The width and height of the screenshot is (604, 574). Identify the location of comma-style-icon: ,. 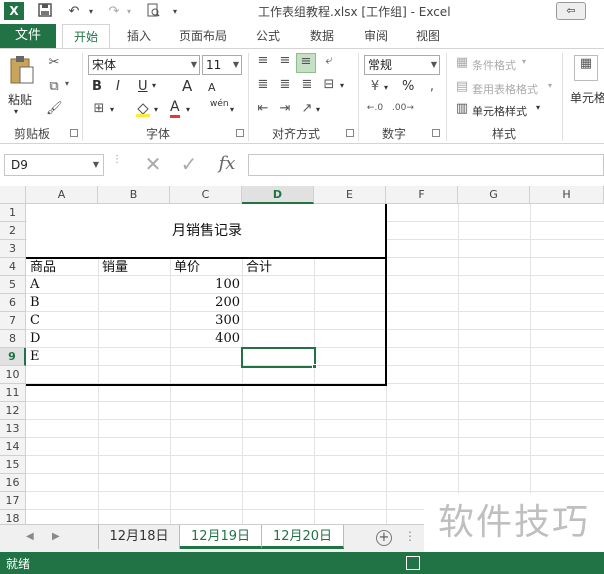
(432, 86).